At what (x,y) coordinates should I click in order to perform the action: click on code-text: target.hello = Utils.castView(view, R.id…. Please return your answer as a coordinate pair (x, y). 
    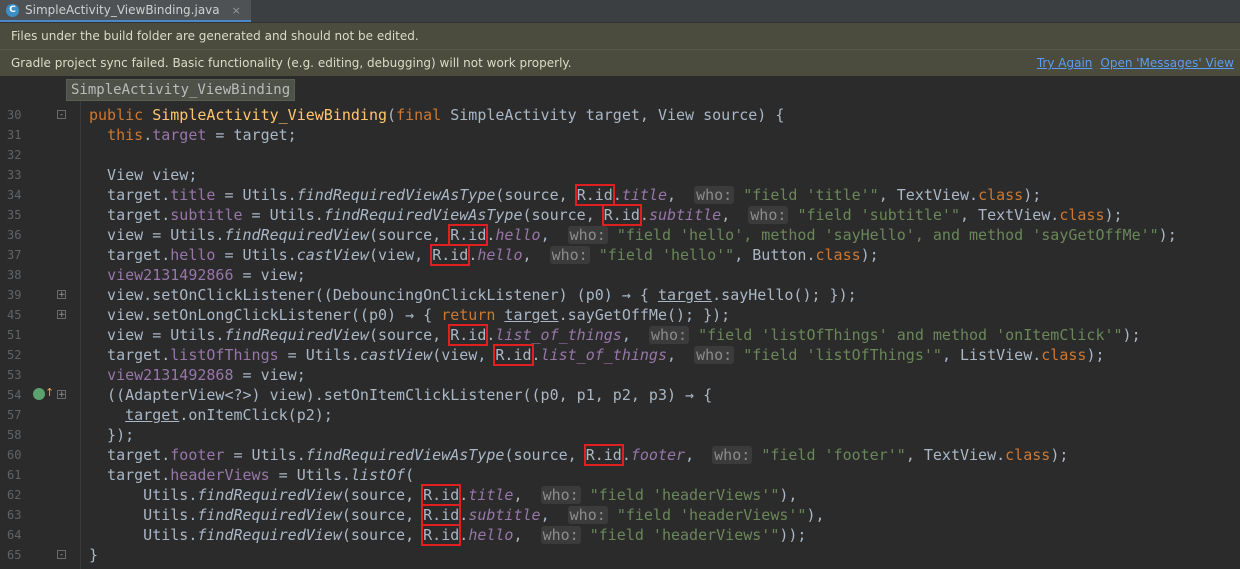
    Looking at the image, I should click on (484, 255).